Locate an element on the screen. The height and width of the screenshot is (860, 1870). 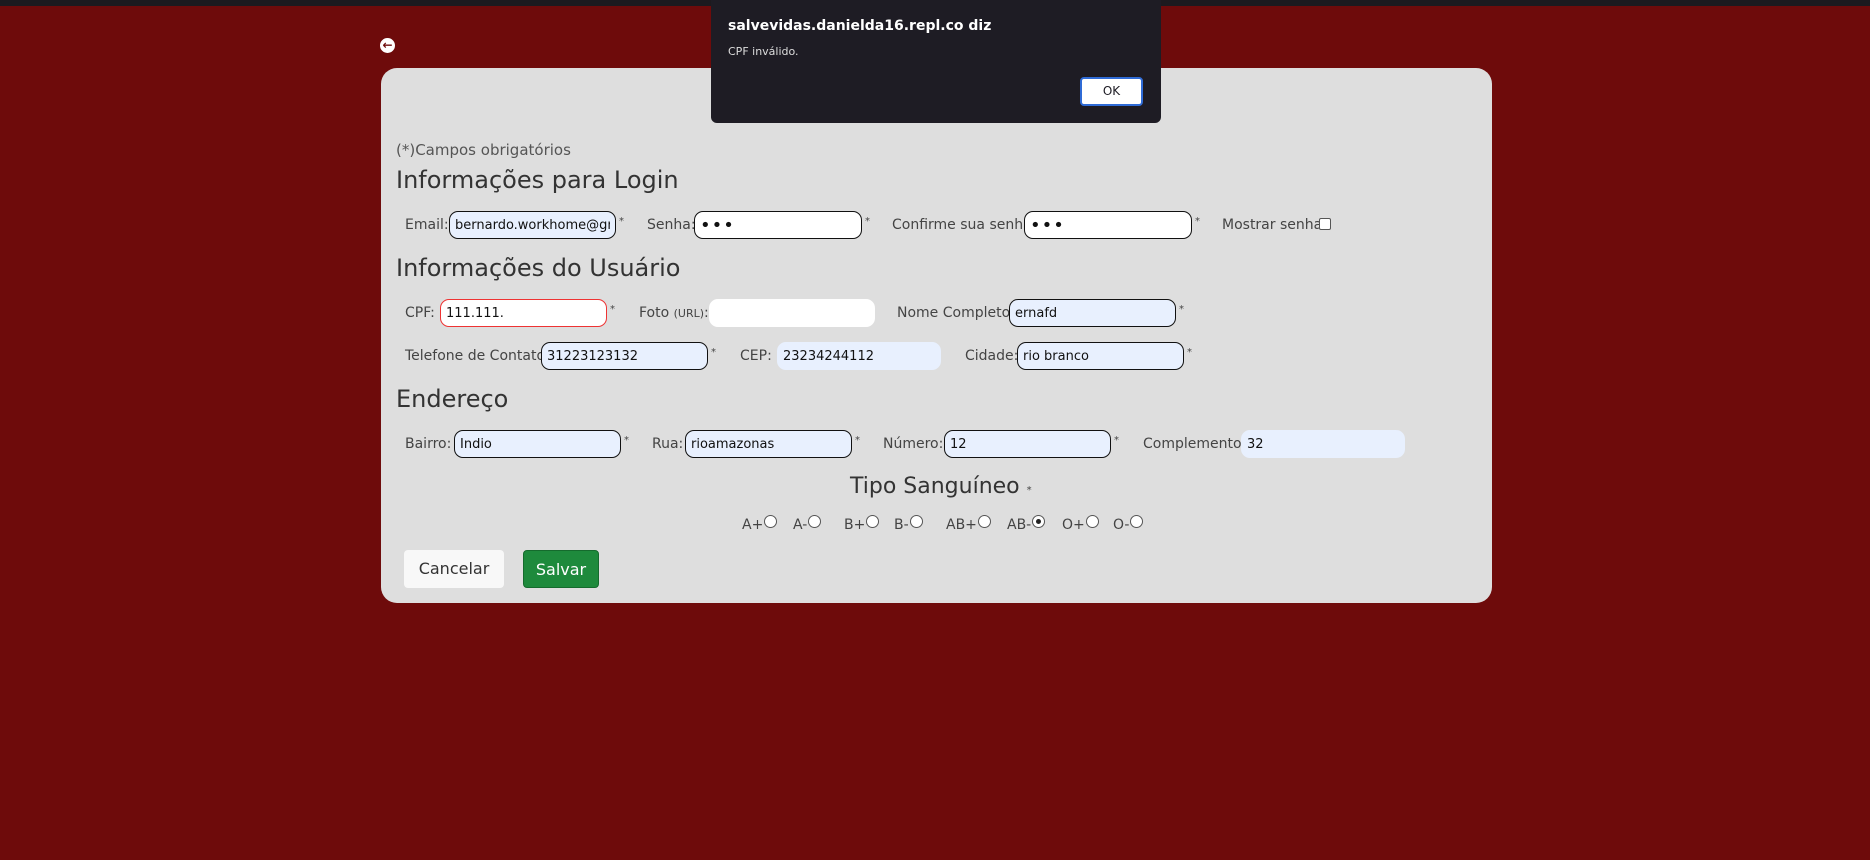
address-section-heading: Endereço is located at coordinates (452, 399).